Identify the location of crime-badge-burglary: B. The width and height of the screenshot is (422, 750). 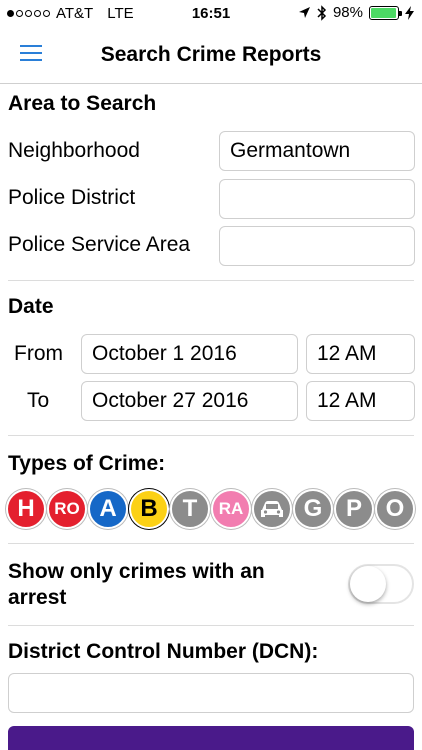
(149, 509).